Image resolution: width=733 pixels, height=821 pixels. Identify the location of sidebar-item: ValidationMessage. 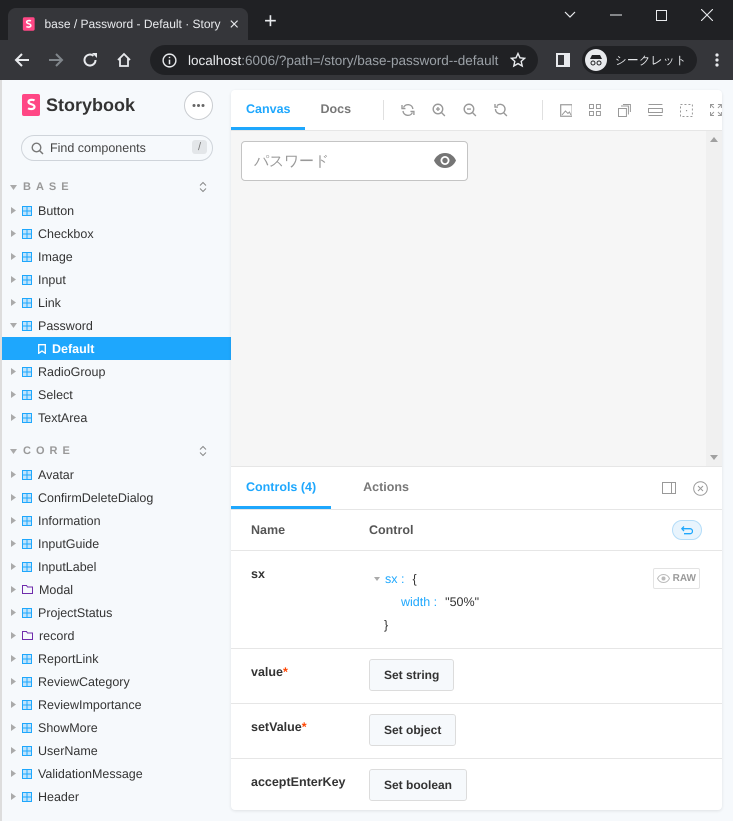
(116, 773).